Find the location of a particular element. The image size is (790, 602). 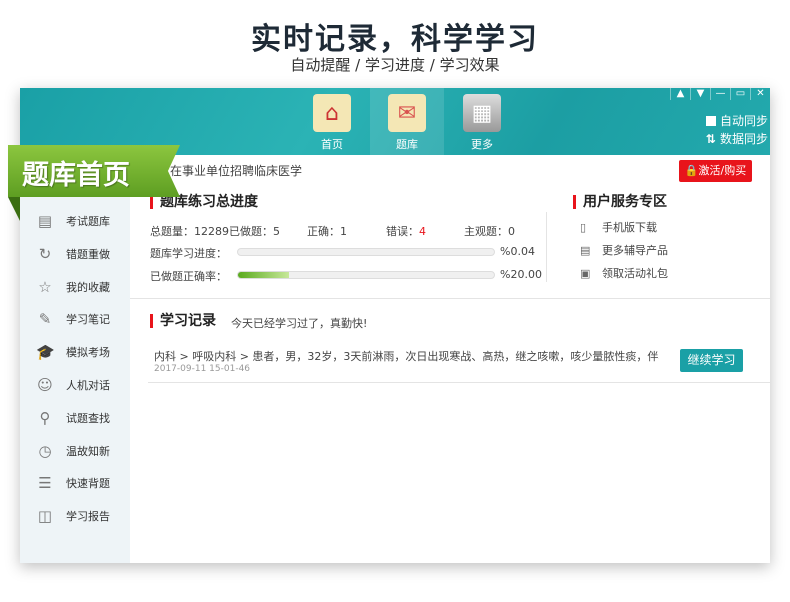

service-label: 领取活动礼包 is located at coordinates (635, 273).